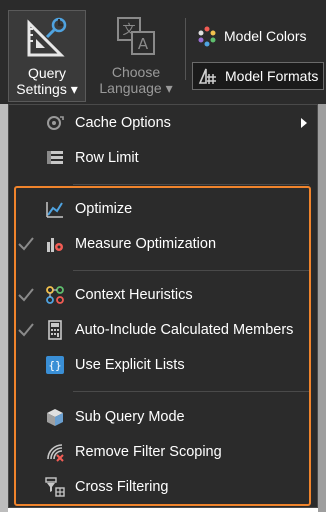 The height and width of the screenshot is (512, 326). What do you see at coordinates (55, 487) in the screenshot?
I see `cross-filter-icon` at bounding box center [55, 487].